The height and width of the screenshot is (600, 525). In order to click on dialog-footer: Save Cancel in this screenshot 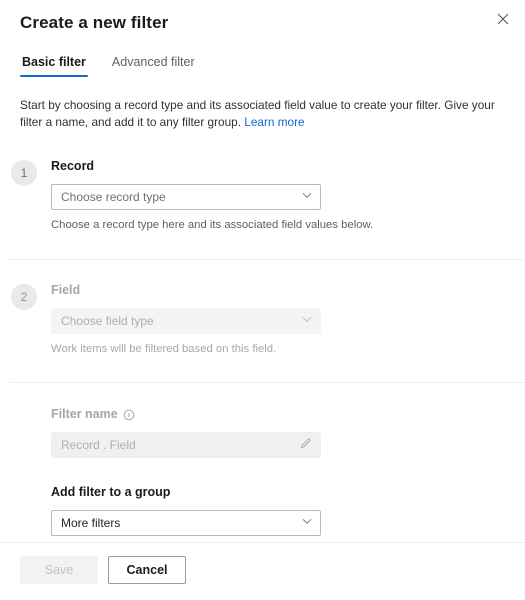, I will do `click(262, 571)`.